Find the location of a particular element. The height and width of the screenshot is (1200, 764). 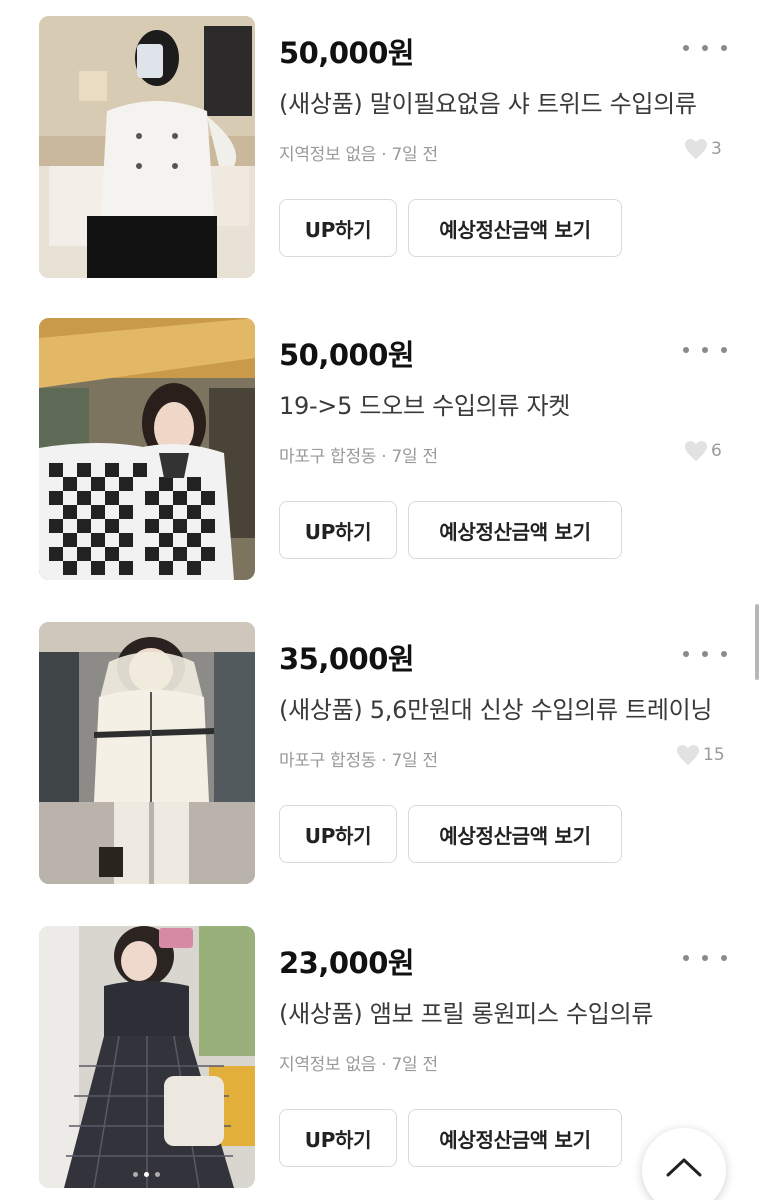

listing-title: (새상품) 앰보 프릴 롱원피스 수입의류 is located at coordinates (503, 1011).